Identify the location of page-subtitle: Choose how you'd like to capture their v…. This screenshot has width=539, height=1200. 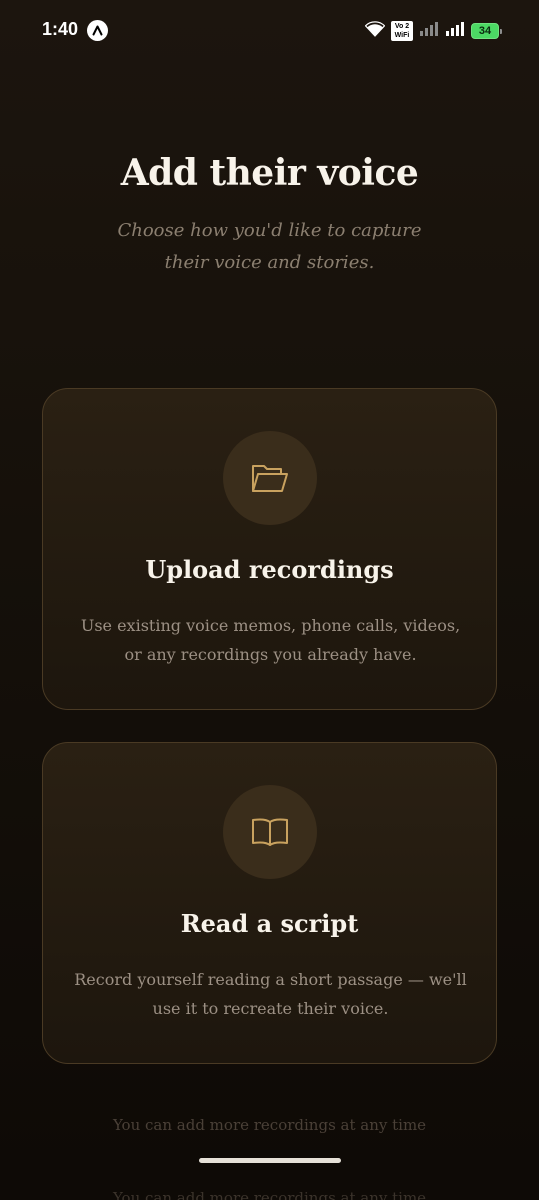
(269, 246).